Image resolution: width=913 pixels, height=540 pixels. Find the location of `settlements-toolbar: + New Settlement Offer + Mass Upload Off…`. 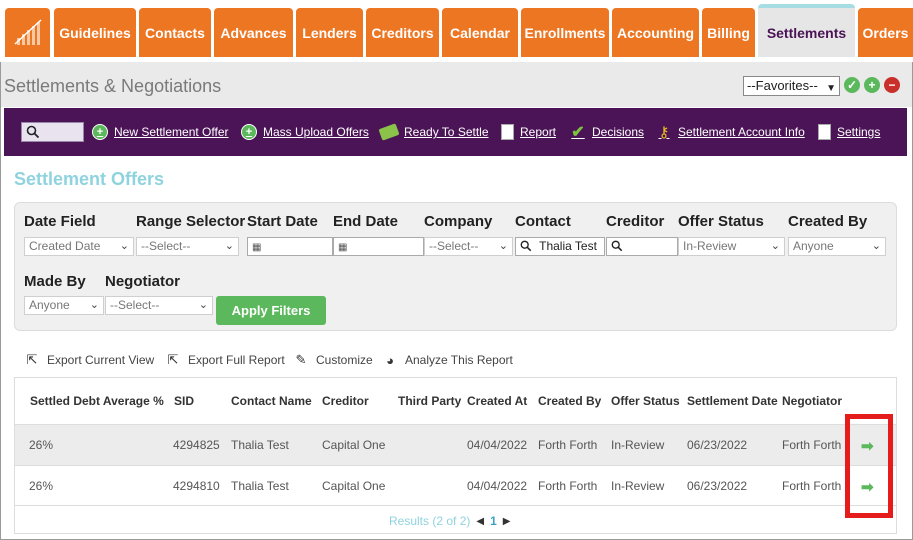

settlements-toolbar: + New Settlement Offer + Mass Upload Off… is located at coordinates (455, 132).